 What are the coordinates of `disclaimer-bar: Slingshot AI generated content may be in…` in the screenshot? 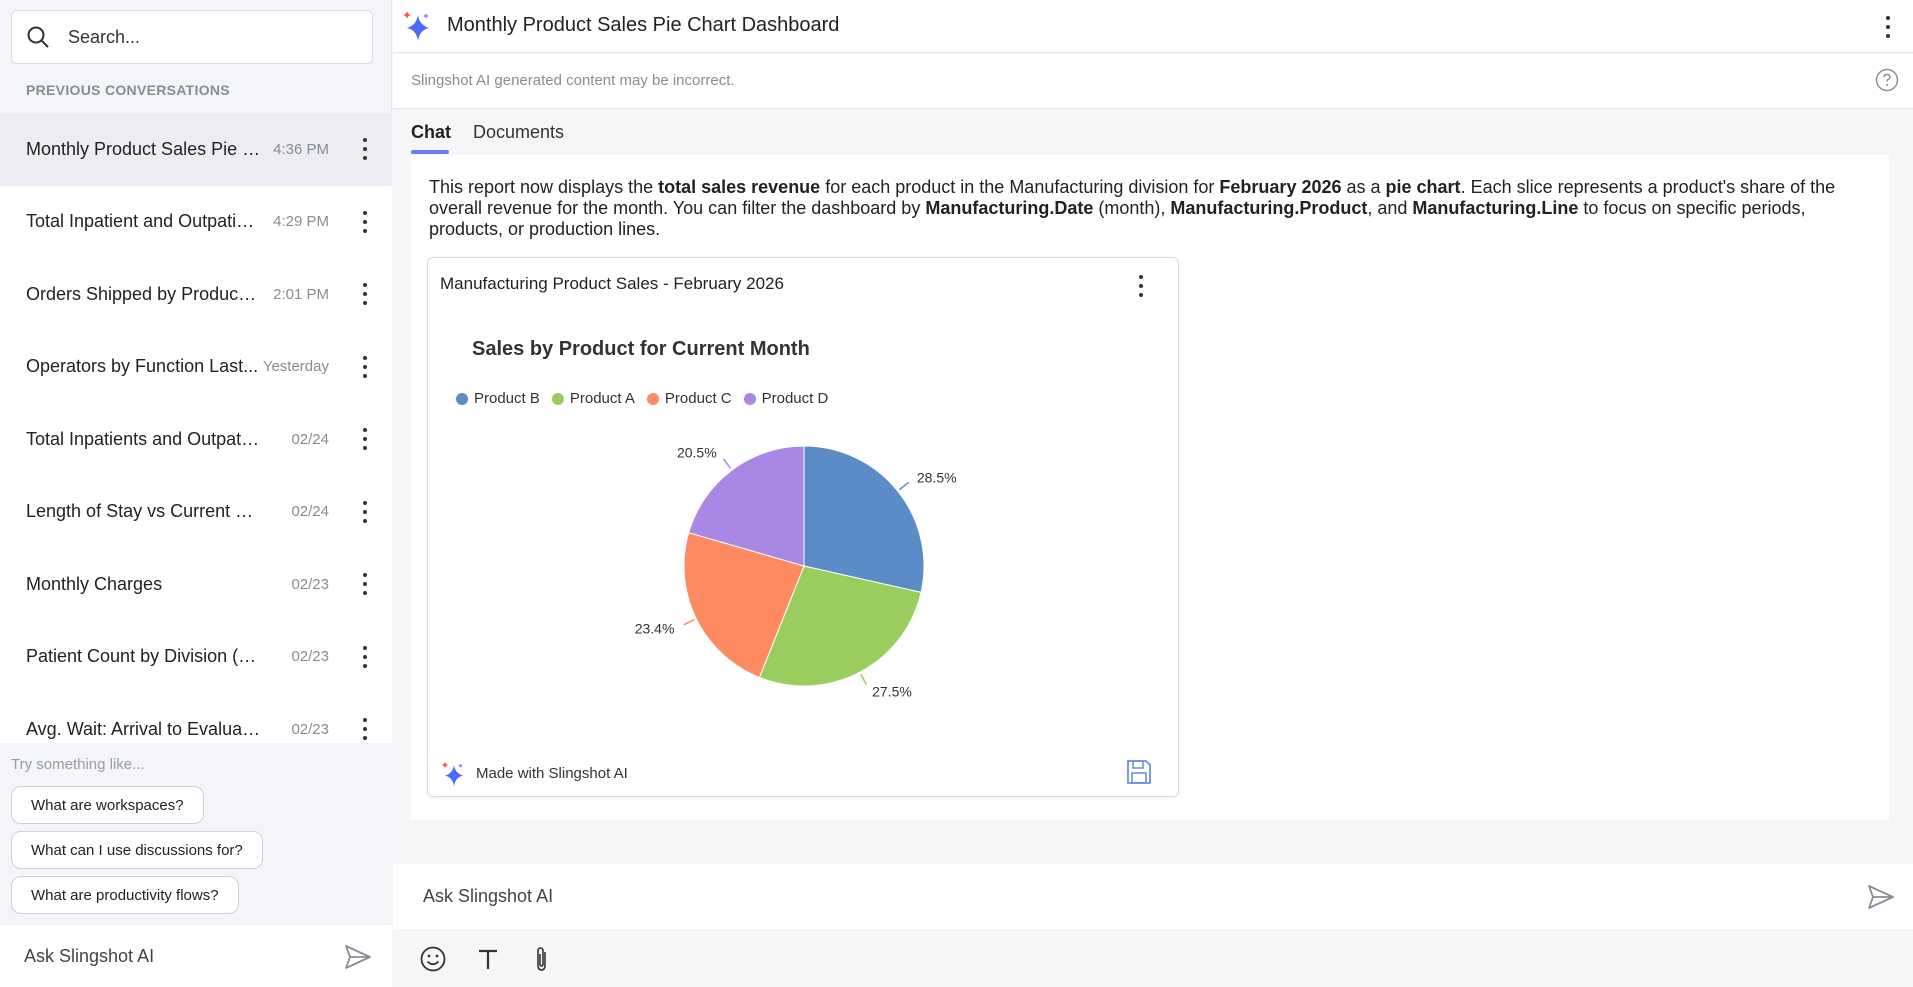 It's located at (1153, 81).